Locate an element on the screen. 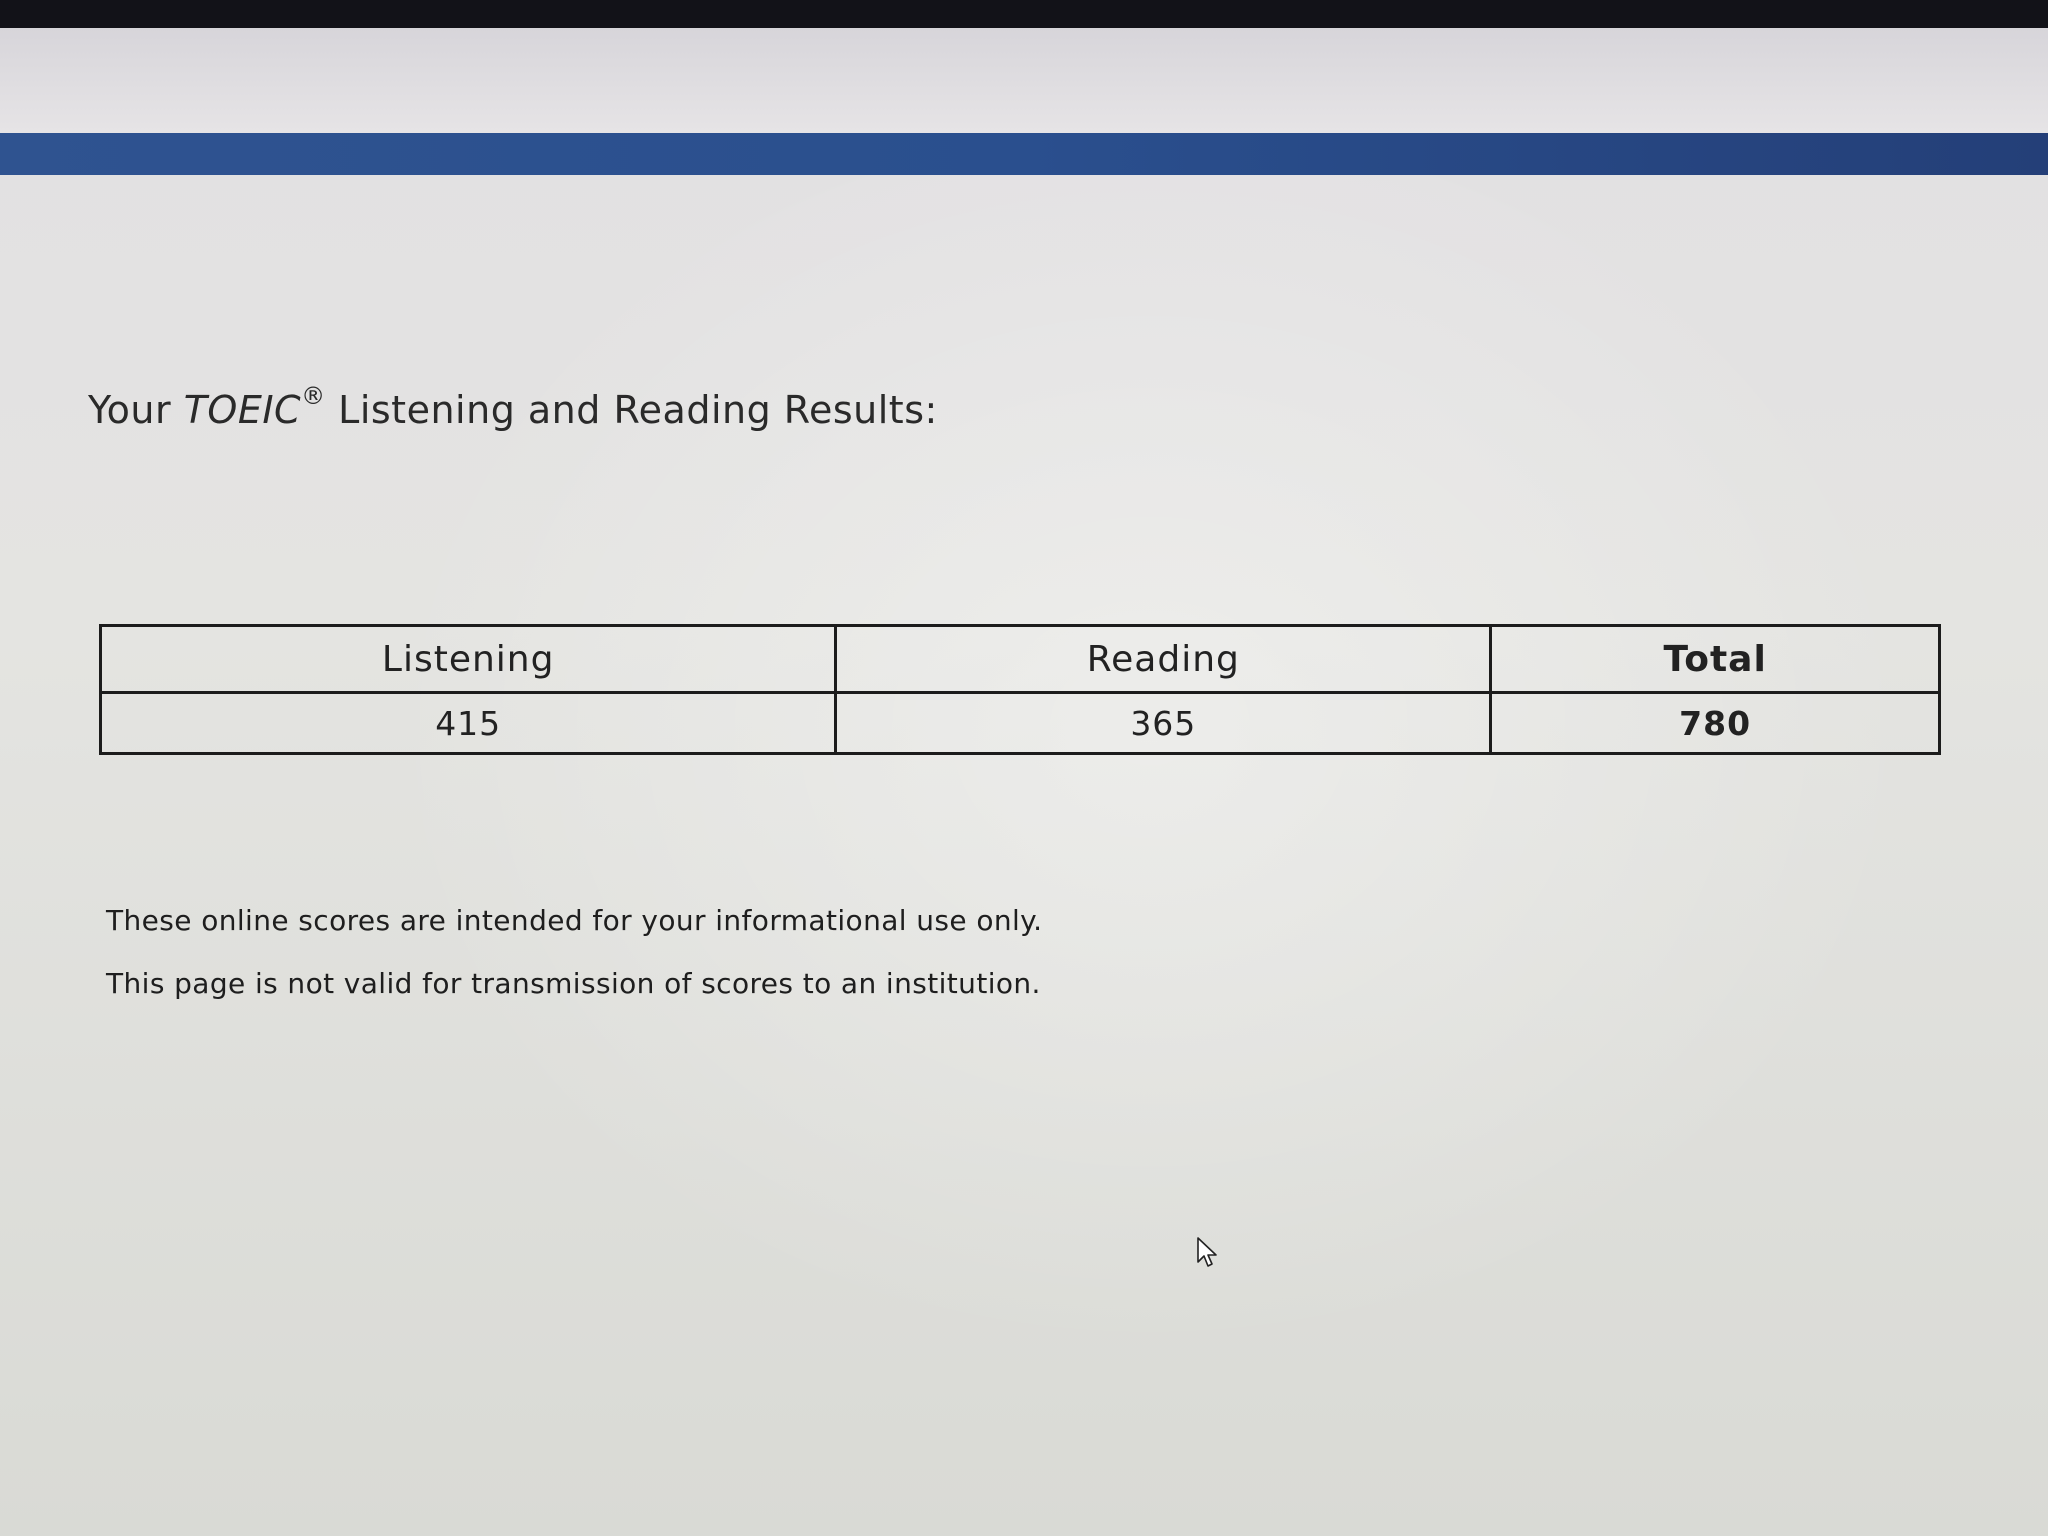 The height and width of the screenshot is (1536, 2048). table-row: 415 365 780 is located at coordinates (1019, 723).